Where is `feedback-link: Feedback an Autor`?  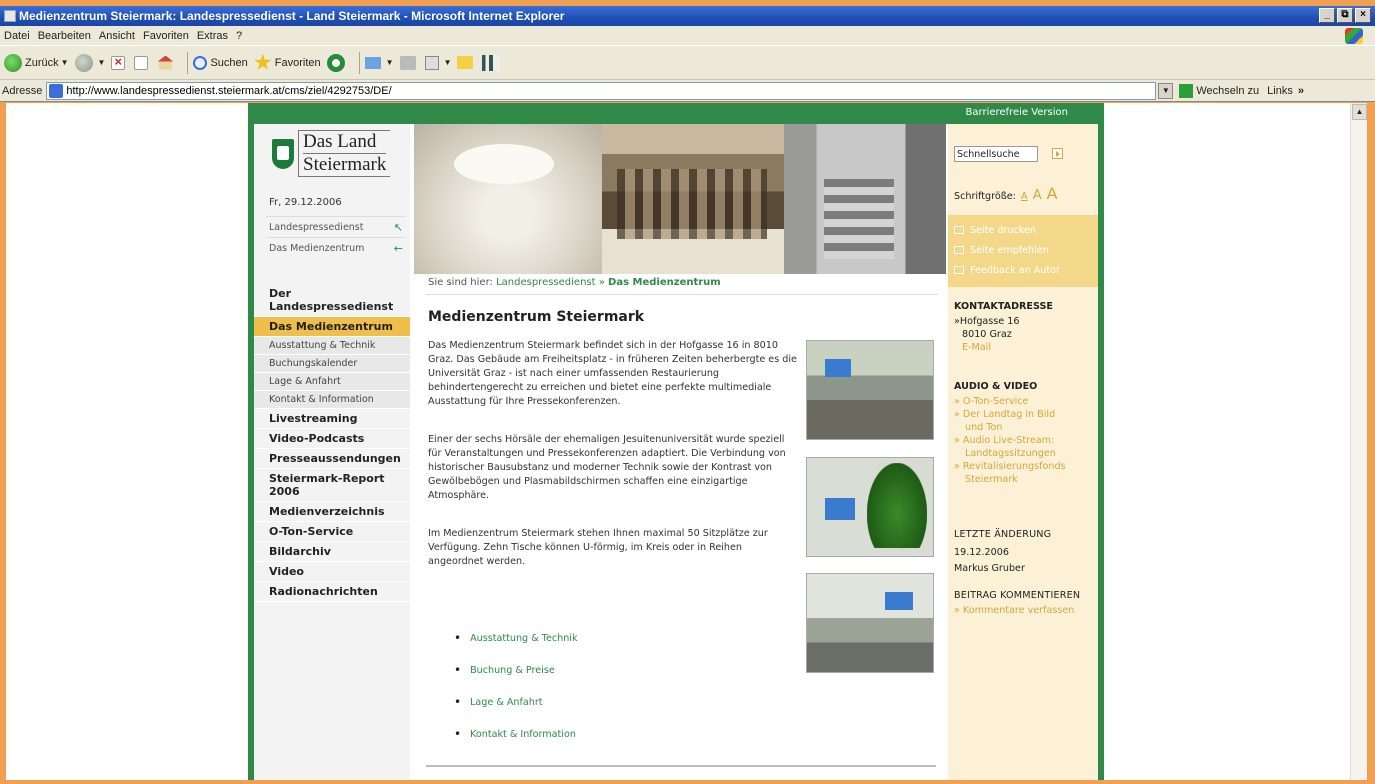
feedback-link: Feedback an Autor is located at coordinates (1023, 270).